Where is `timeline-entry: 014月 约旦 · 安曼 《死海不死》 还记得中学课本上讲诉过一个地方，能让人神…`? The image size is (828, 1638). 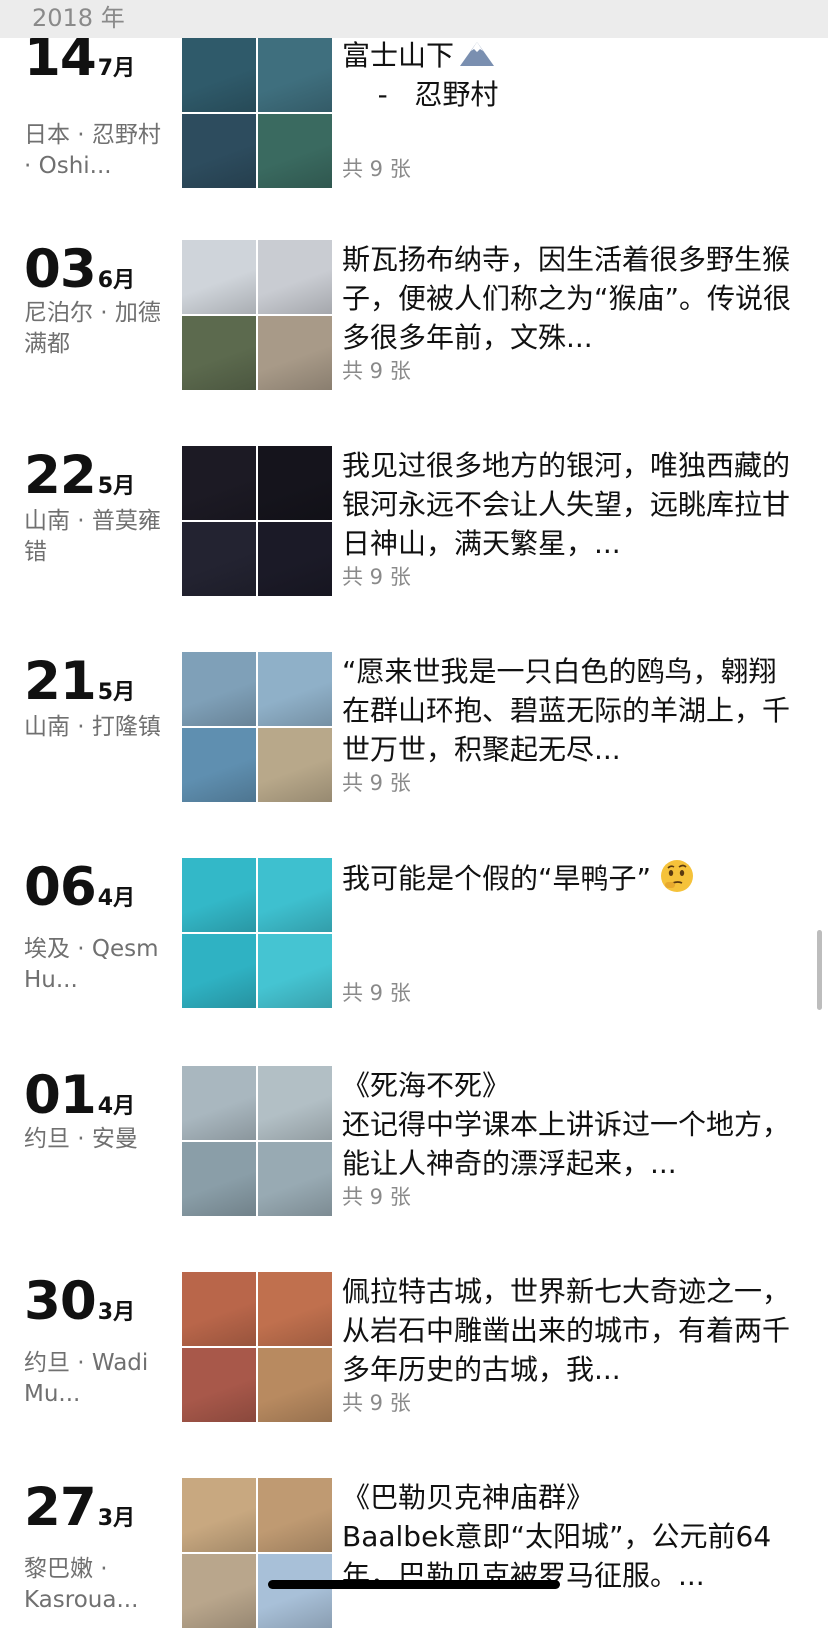
timeline-entry: 014月 约旦 · 安曼 《死海不死》 还记得中学课本上讲诉过一个地方，能让人神… is located at coordinates (414, 1146).